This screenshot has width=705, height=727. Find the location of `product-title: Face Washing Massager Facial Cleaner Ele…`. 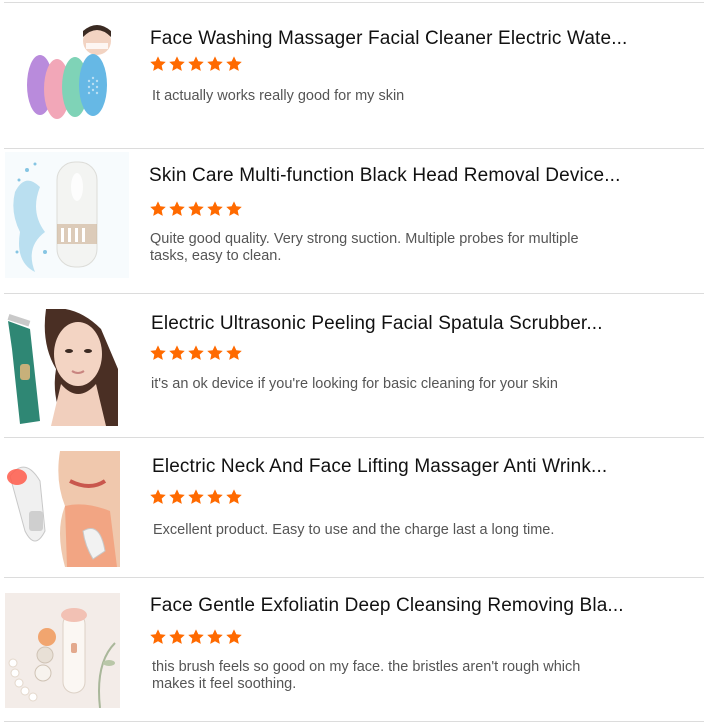

product-title: Face Washing Massager Facial Cleaner Ele… is located at coordinates (389, 39).